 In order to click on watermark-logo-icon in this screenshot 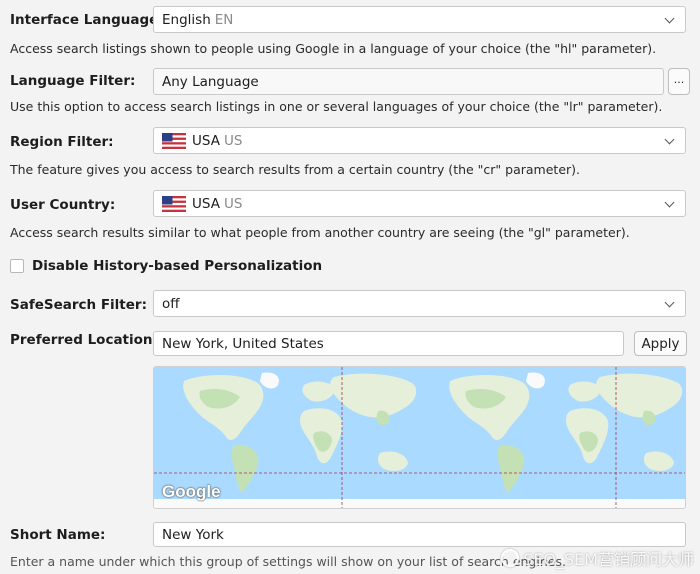, I will do `click(510, 558)`.